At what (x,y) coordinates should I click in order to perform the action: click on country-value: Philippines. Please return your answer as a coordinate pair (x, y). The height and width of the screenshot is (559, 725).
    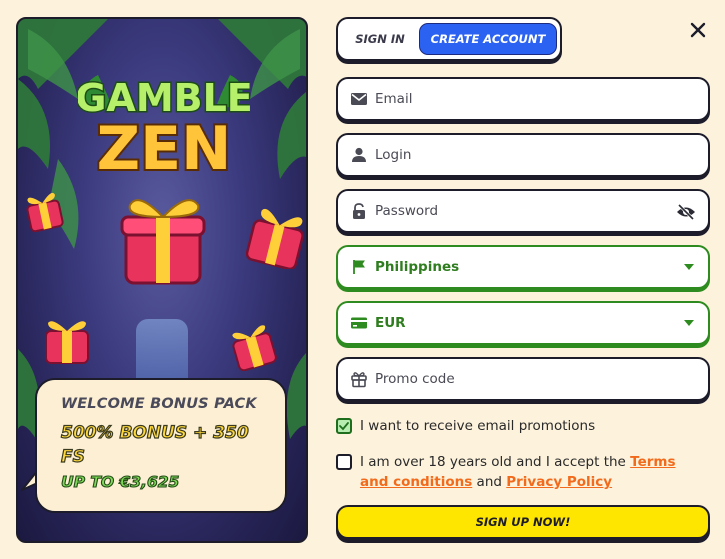
    Looking at the image, I should click on (417, 267).